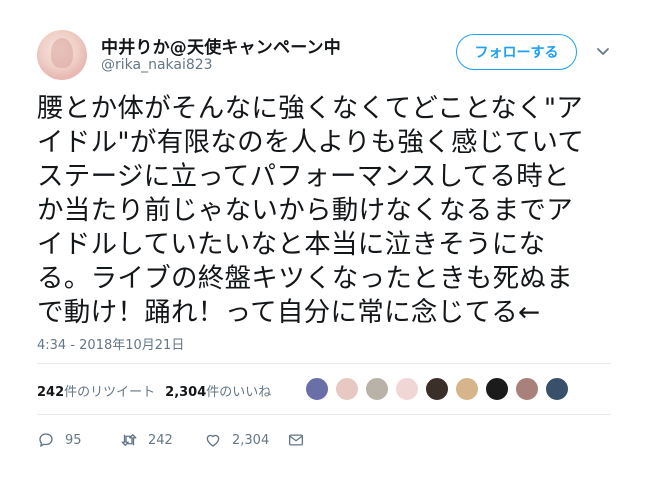 The image size is (650, 483). Describe the element at coordinates (157, 65) in the screenshot. I see `user-handle: @rika_nakai823` at that location.